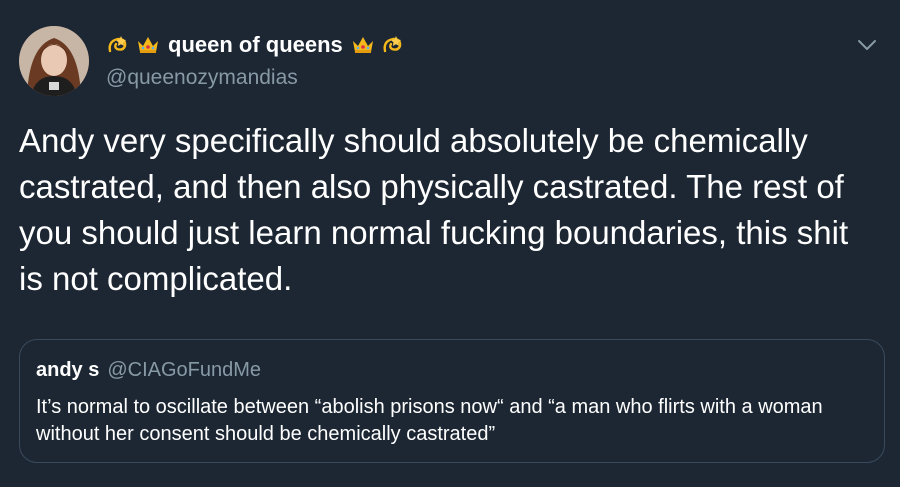 This screenshot has height=487, width=900. What do you see at coordinates (255, 45) in the screenshot?
I see `author-display-name: queen of queens` at bounding box center [255, 45].